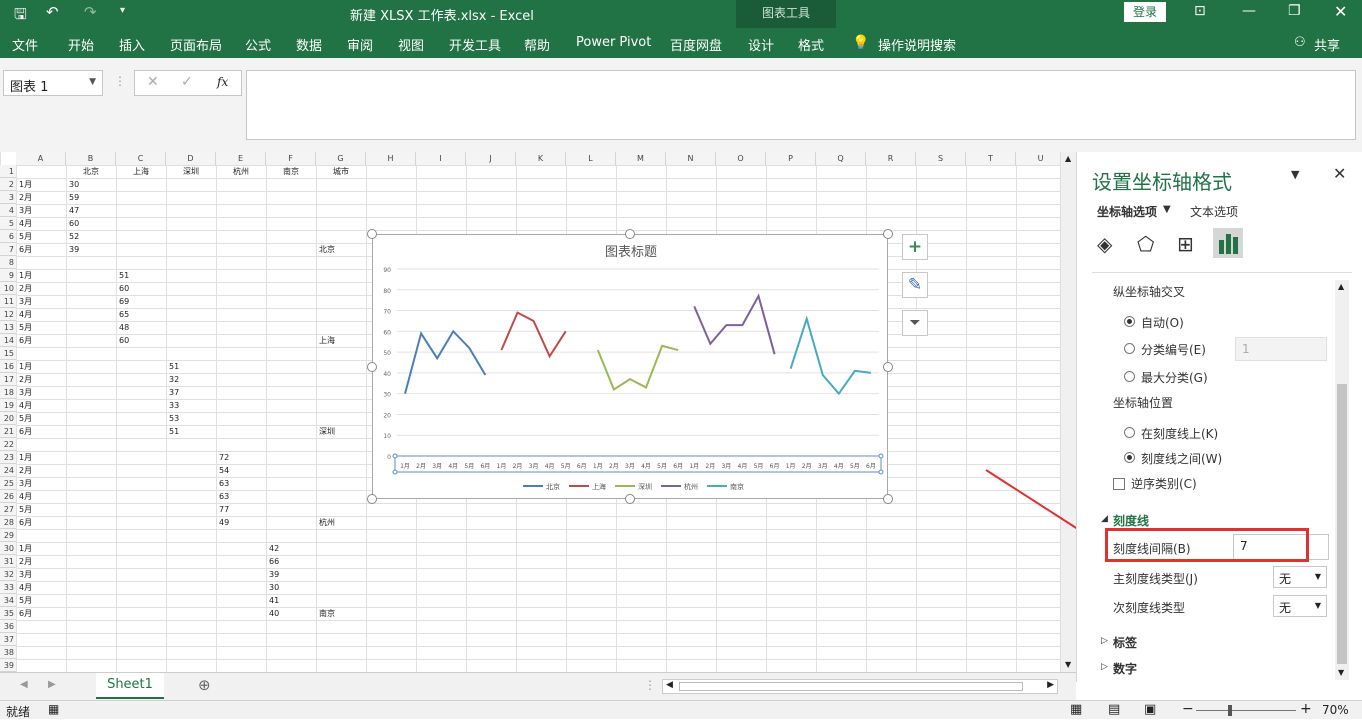 This screenshot has width=1362, height=720. Describe the element at coordinates (291, 574) in the screenshot. I see `cell: 39` at that location.